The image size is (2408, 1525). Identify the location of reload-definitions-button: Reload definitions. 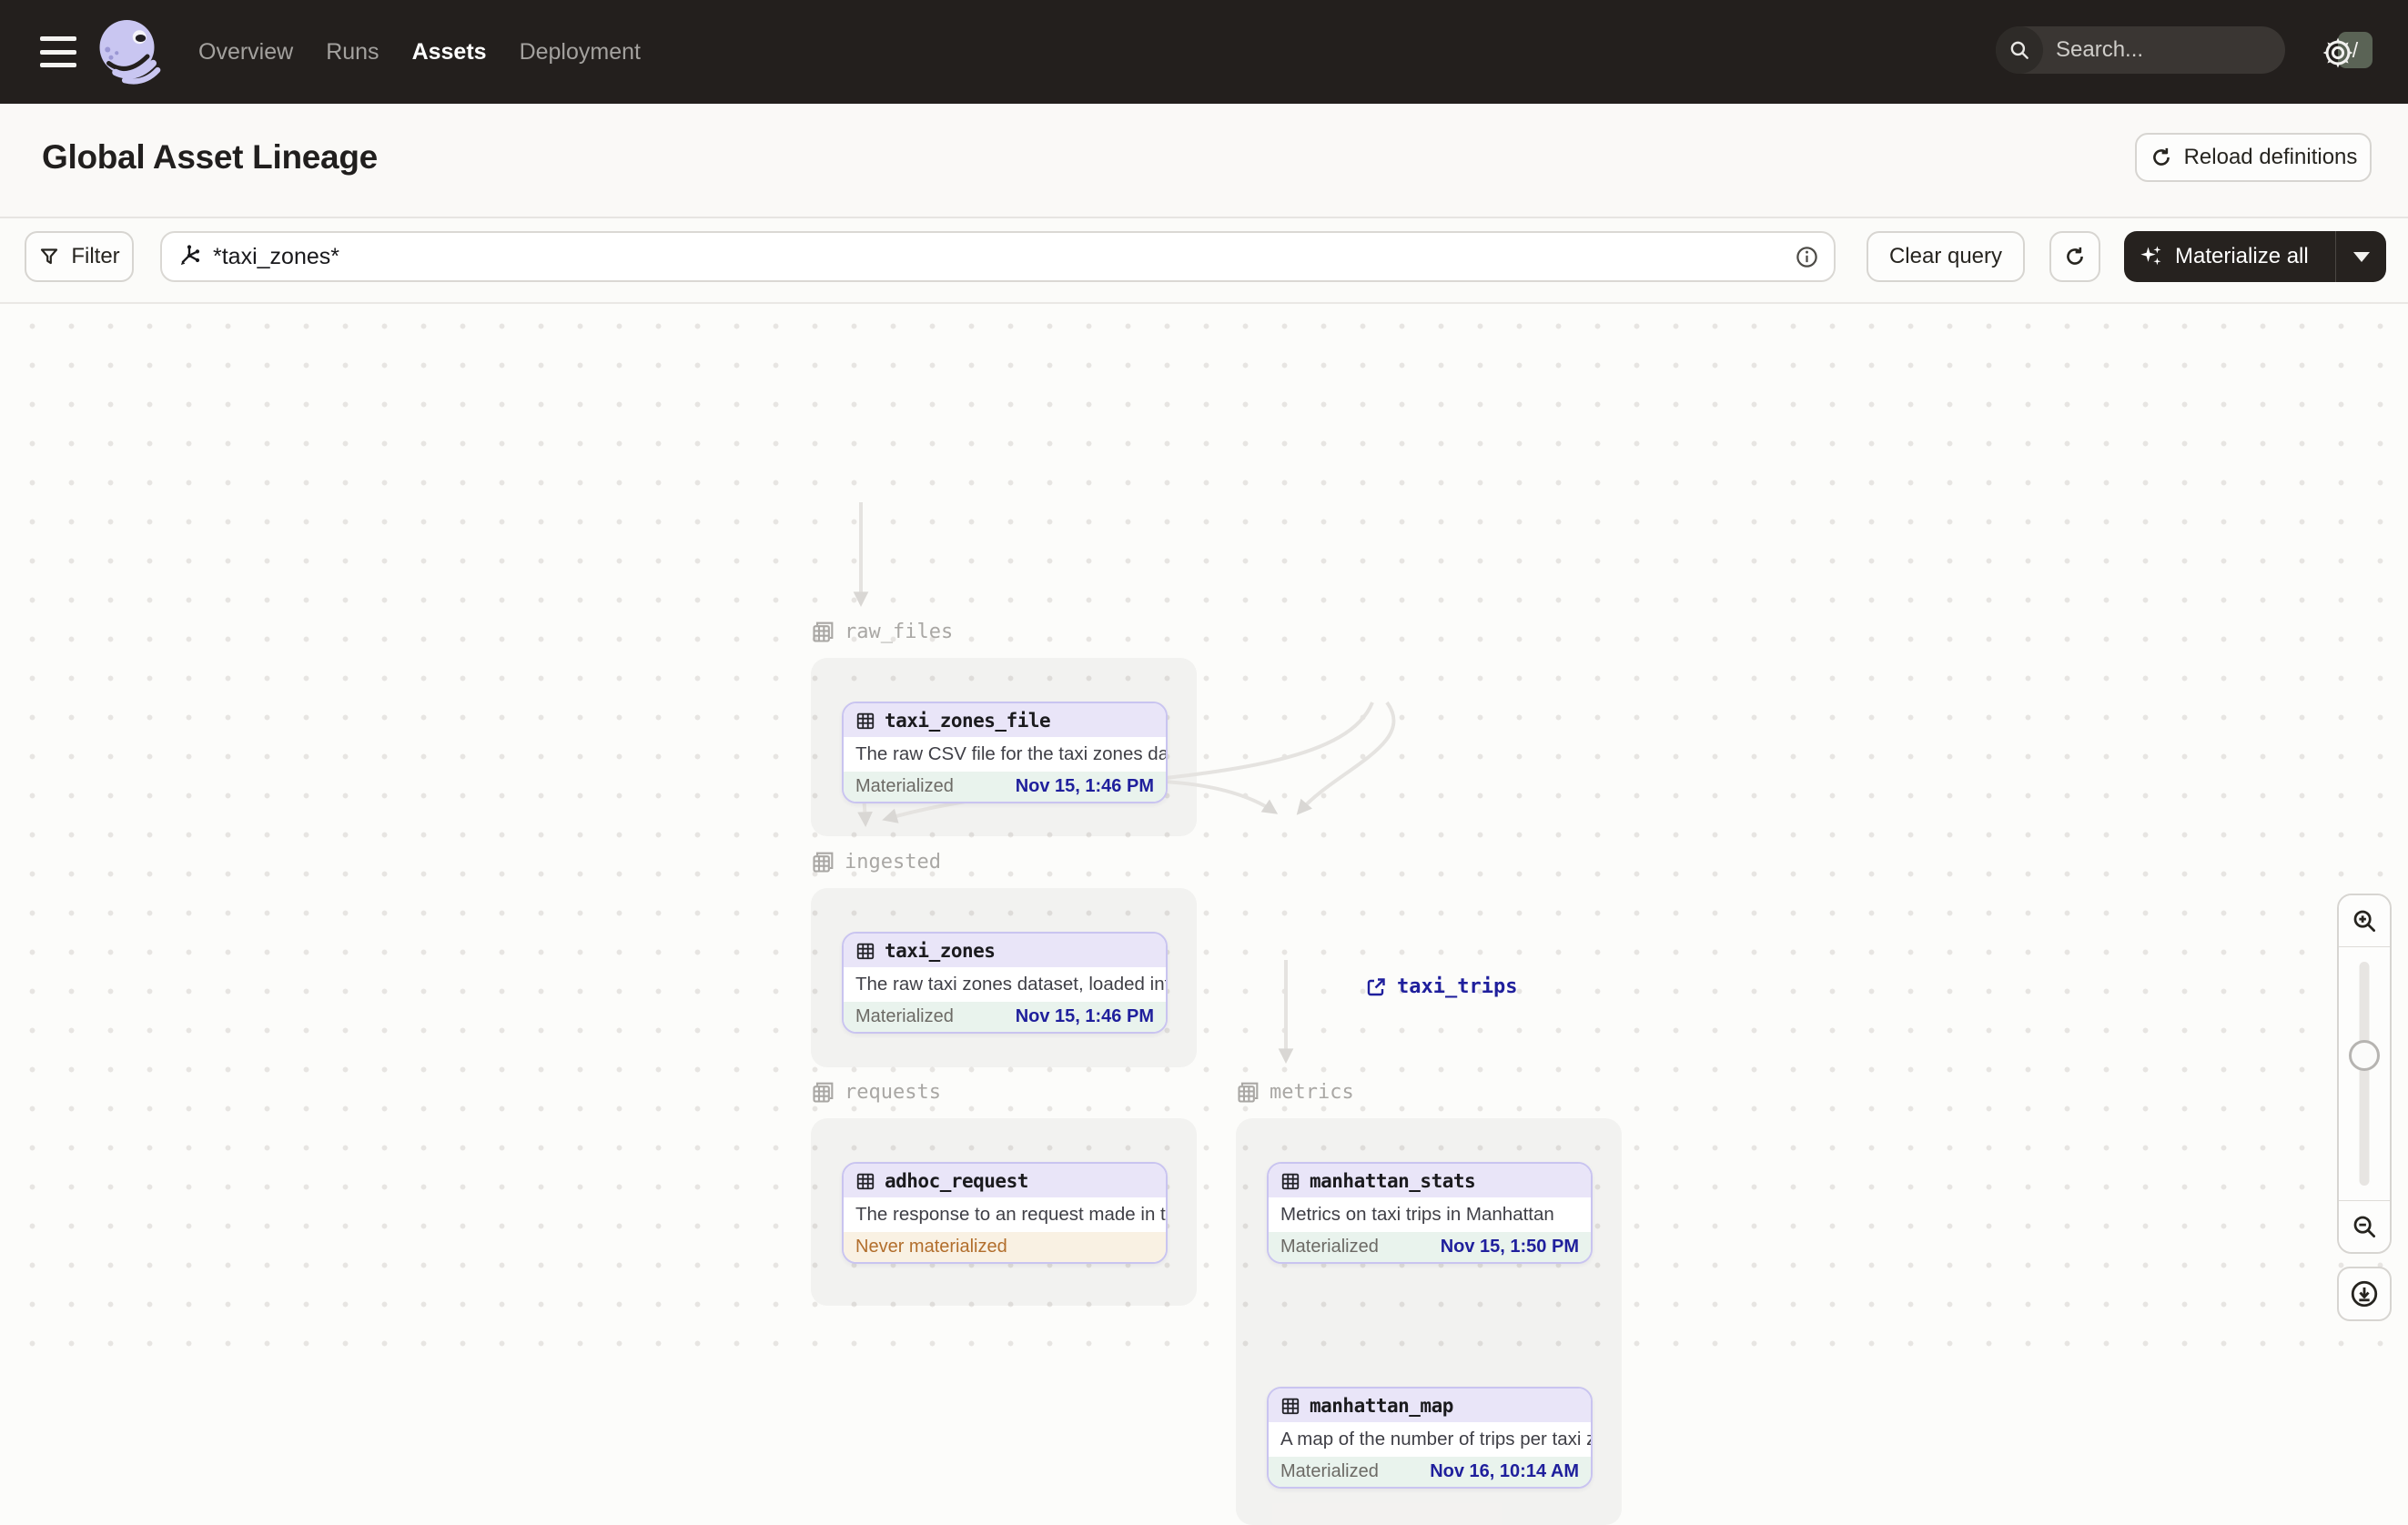
(2253, 157).